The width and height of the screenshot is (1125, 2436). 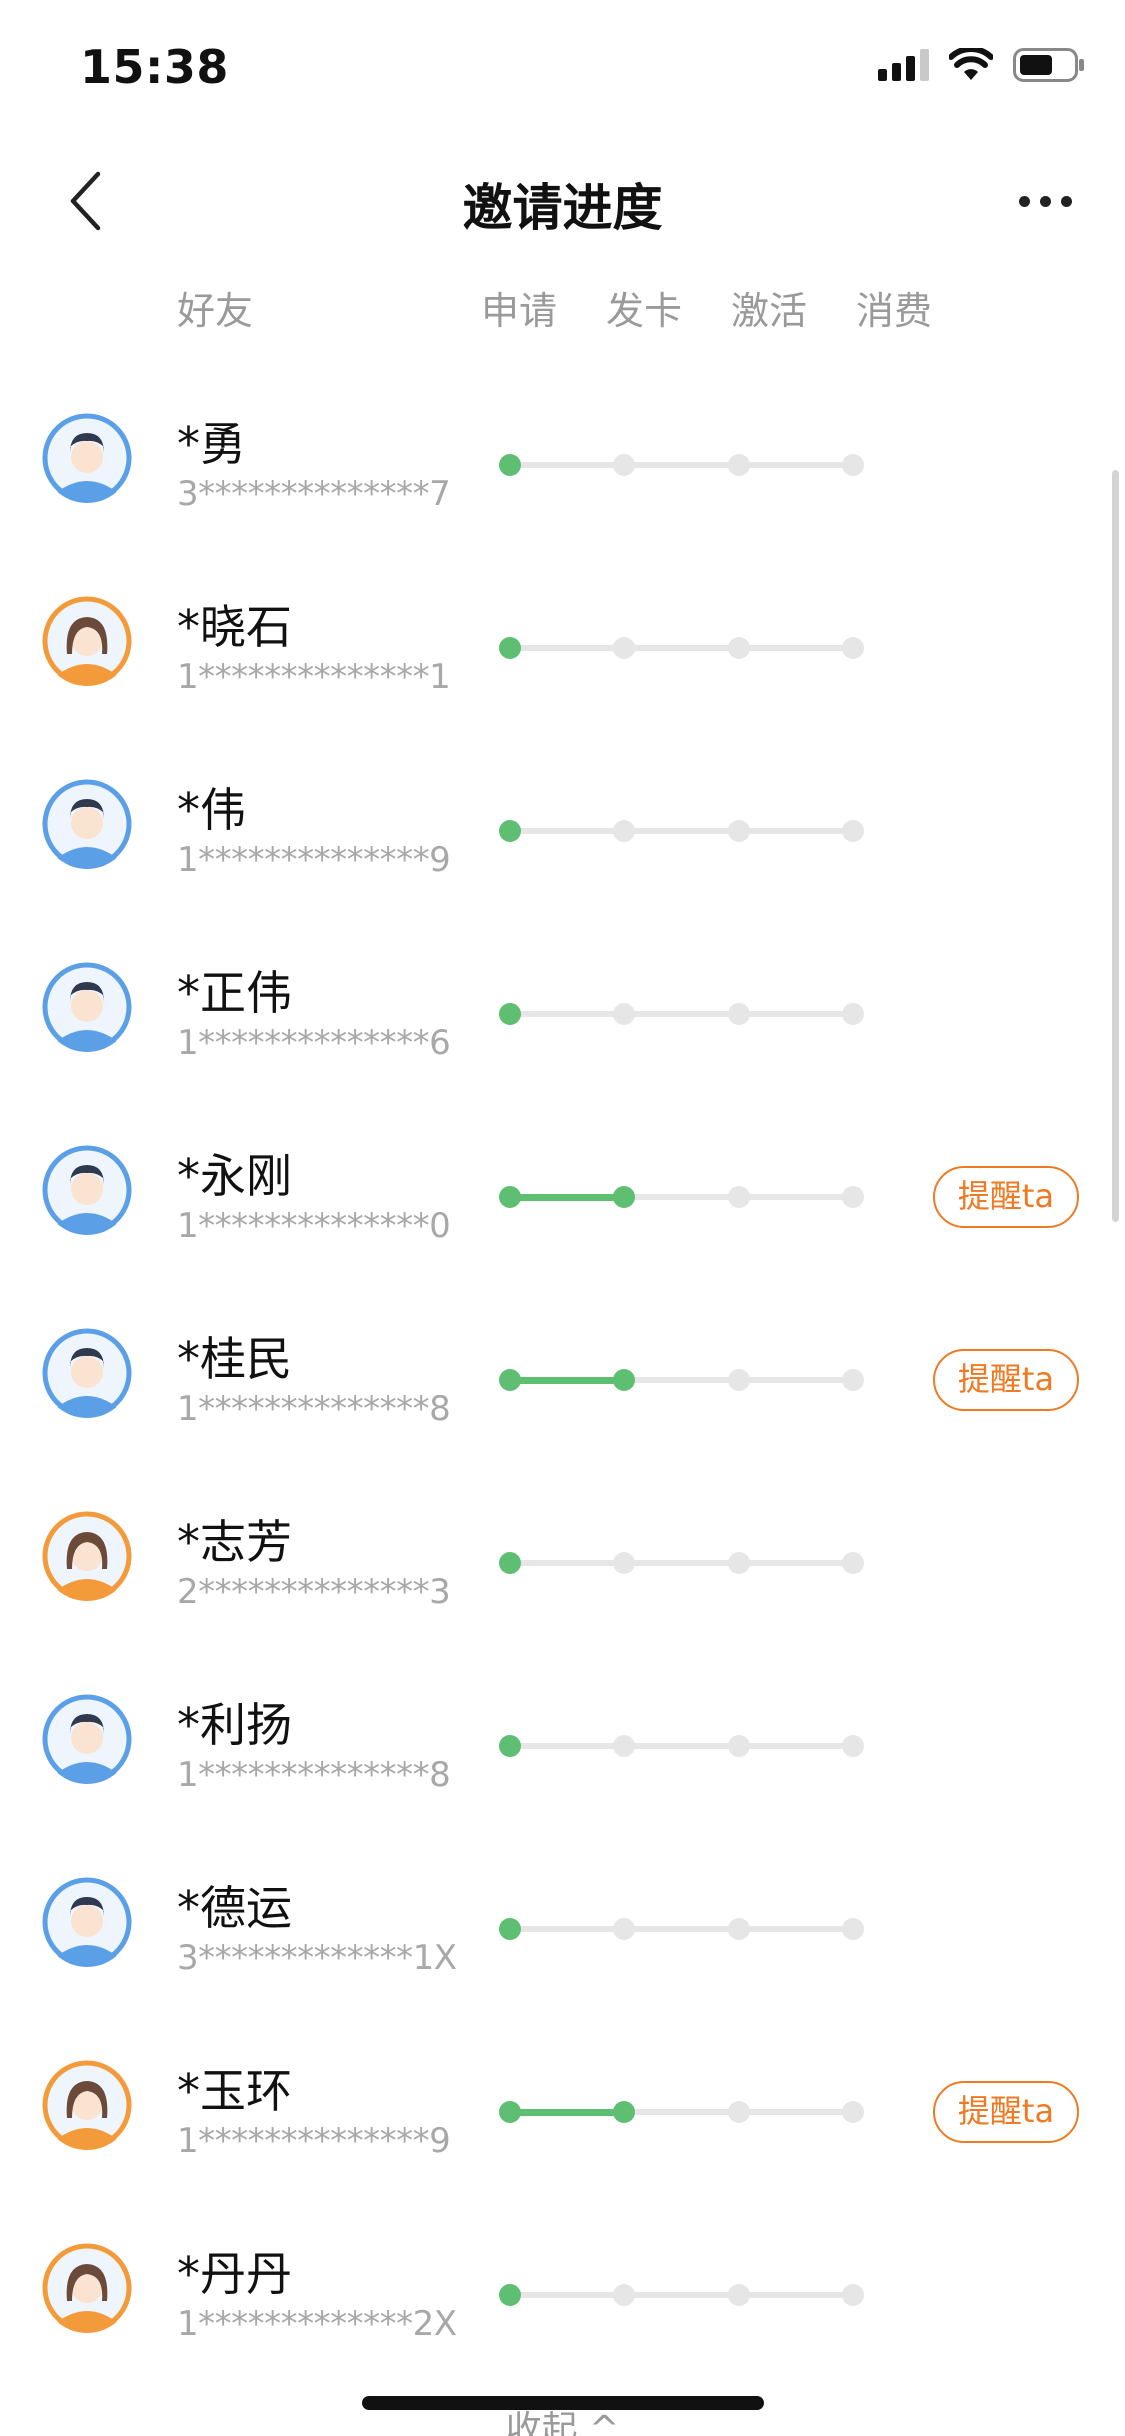 I want to click on friend-row: *正伟 1**************6, so click(x=562, y=1010).